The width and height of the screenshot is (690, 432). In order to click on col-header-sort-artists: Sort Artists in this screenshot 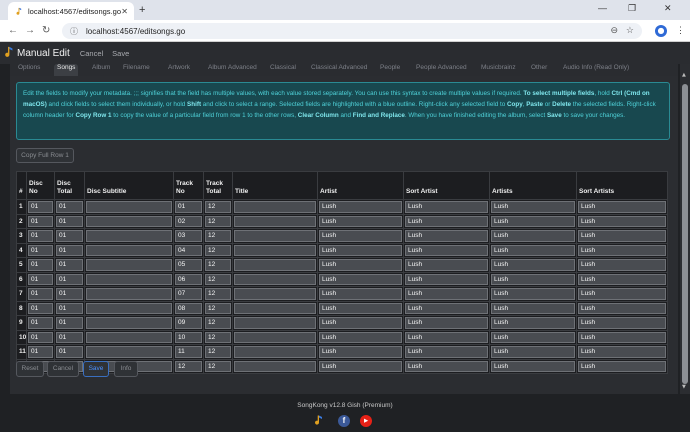, I will do `click(622, 185)`.